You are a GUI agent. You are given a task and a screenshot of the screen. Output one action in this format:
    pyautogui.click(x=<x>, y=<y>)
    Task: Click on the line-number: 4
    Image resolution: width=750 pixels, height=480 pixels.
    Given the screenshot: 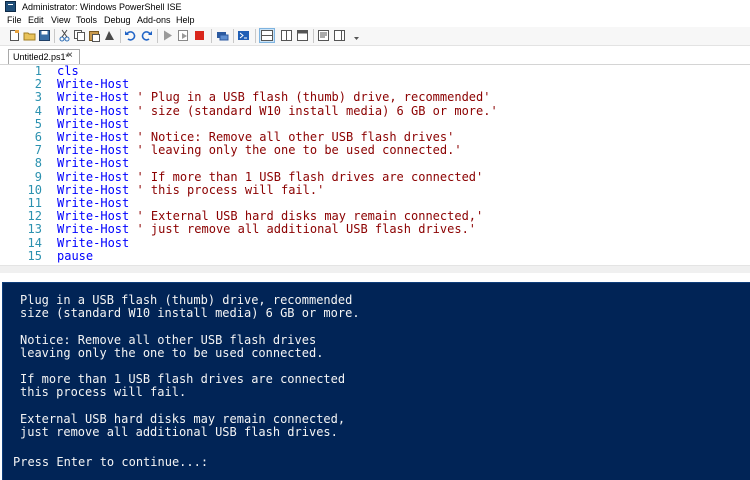 What is the action you would take?
    pyautogui.click(x=38, y=110)
    